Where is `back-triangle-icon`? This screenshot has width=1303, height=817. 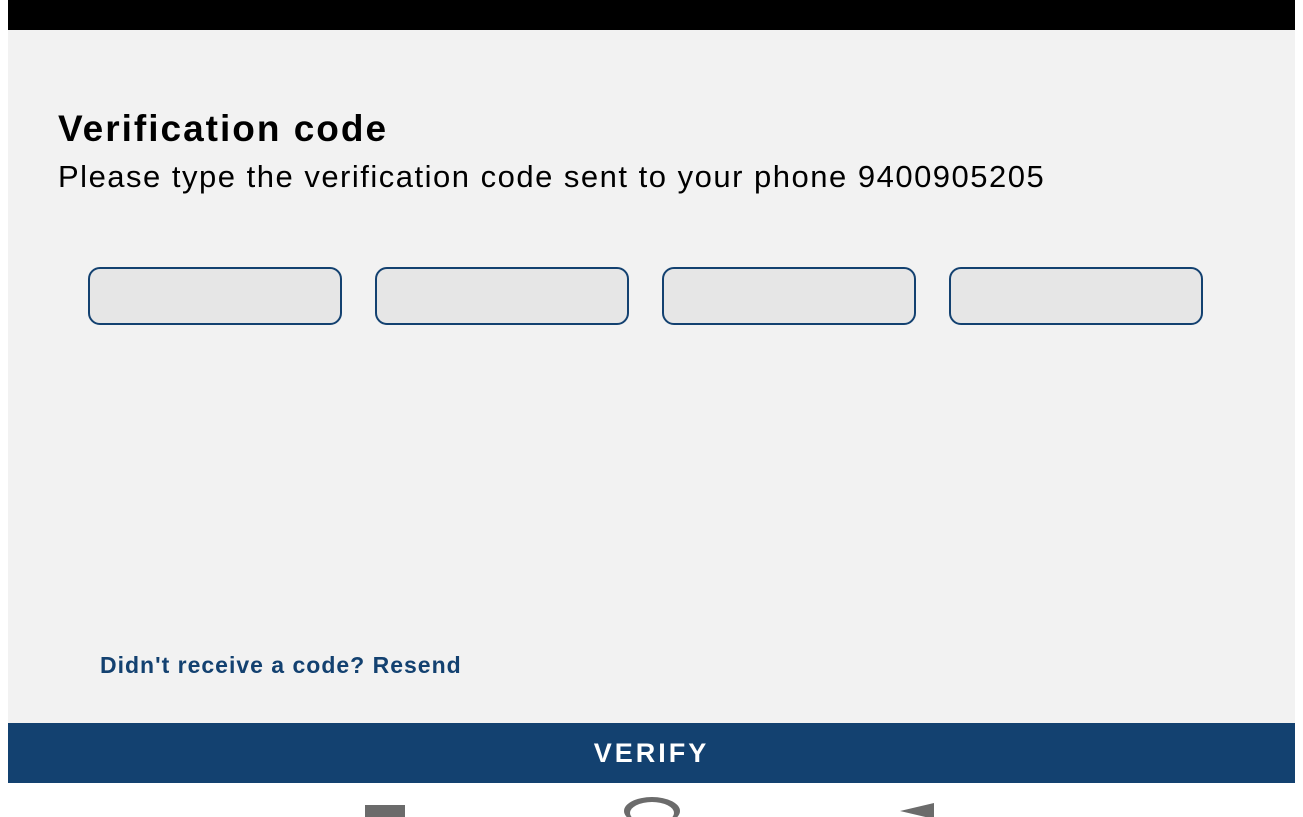 back-triangle-icon is located at coordinates (917, 810).